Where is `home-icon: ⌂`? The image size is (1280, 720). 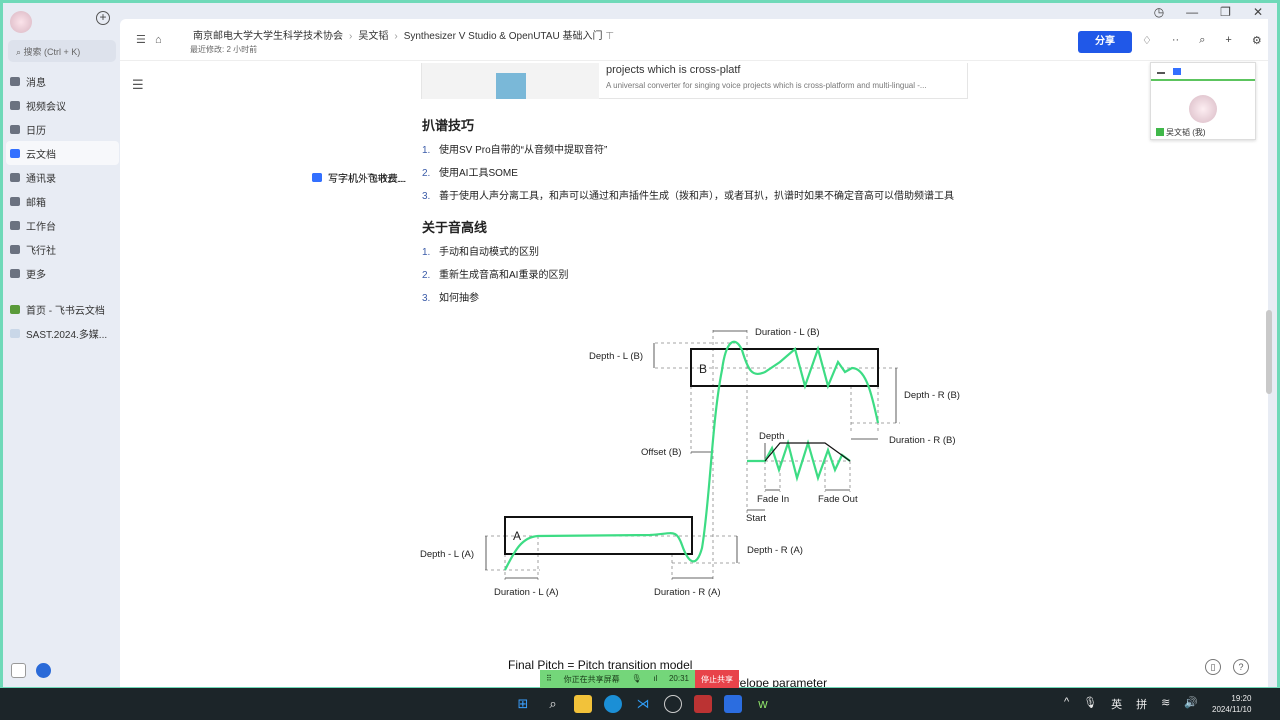 home-icon: ⌂ is located at coordinates (158, 40).